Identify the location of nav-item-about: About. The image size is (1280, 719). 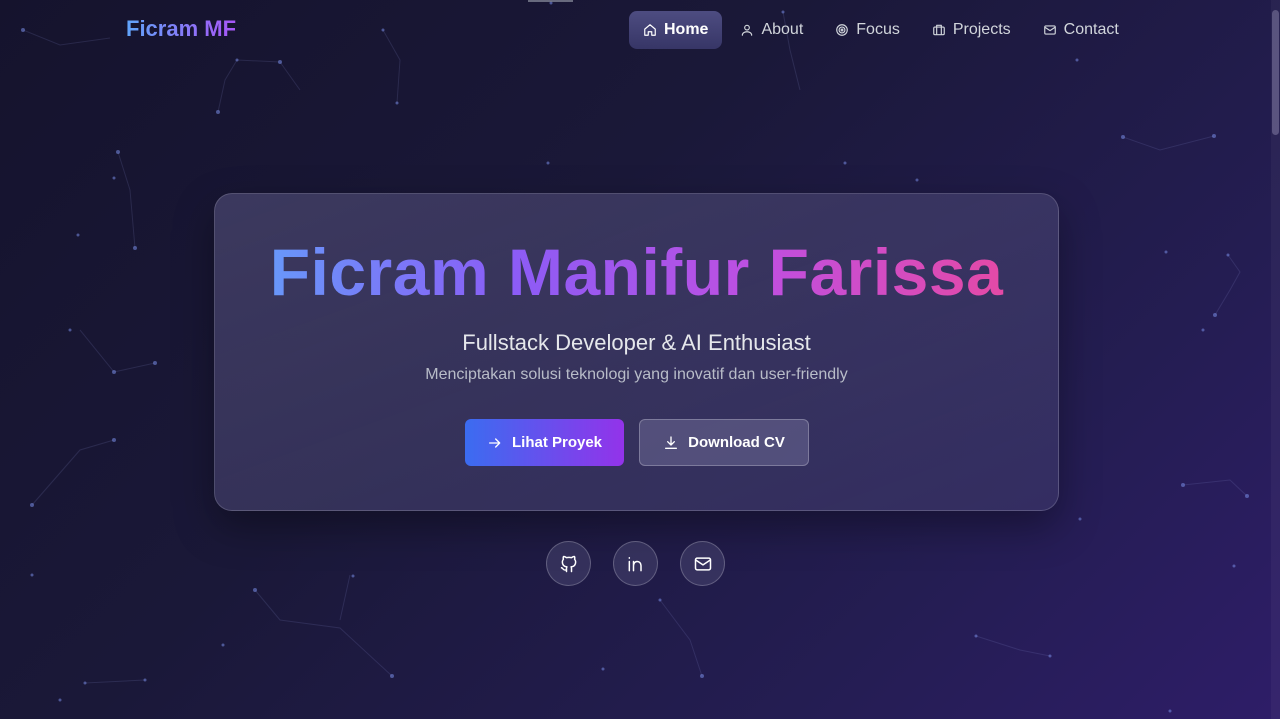
(771, 30).